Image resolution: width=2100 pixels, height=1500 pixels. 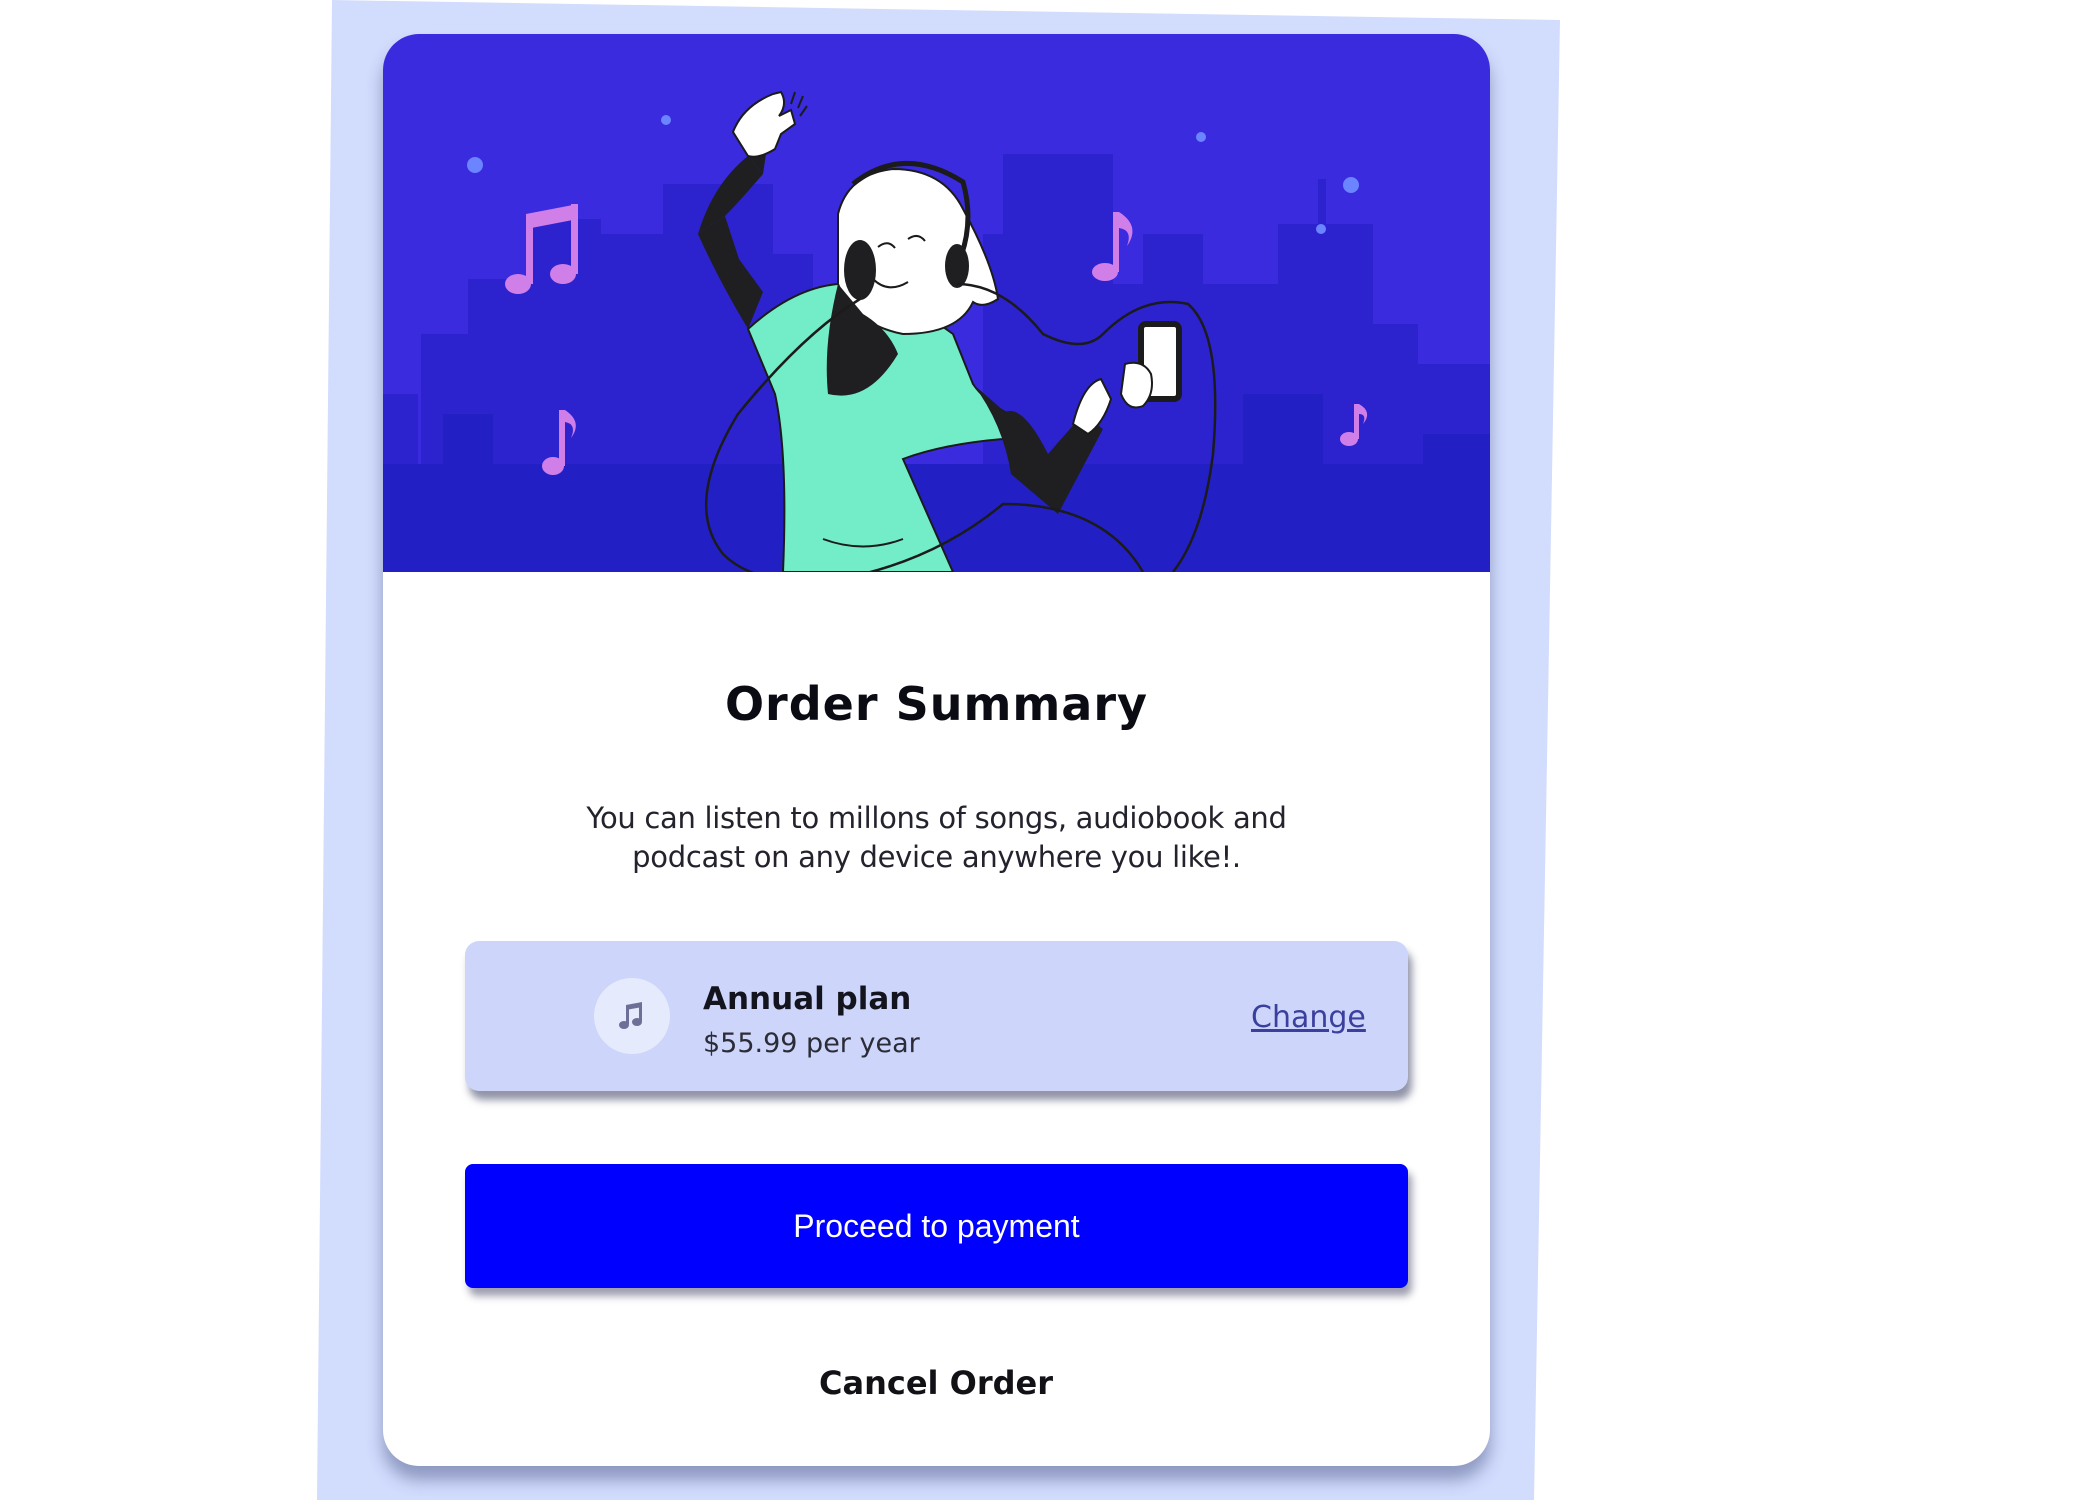 What do you see at coordinates (811, 1043) in the screenshot?
I see `plan-price: $55.99 per year` at bounding box center [811, 1043].